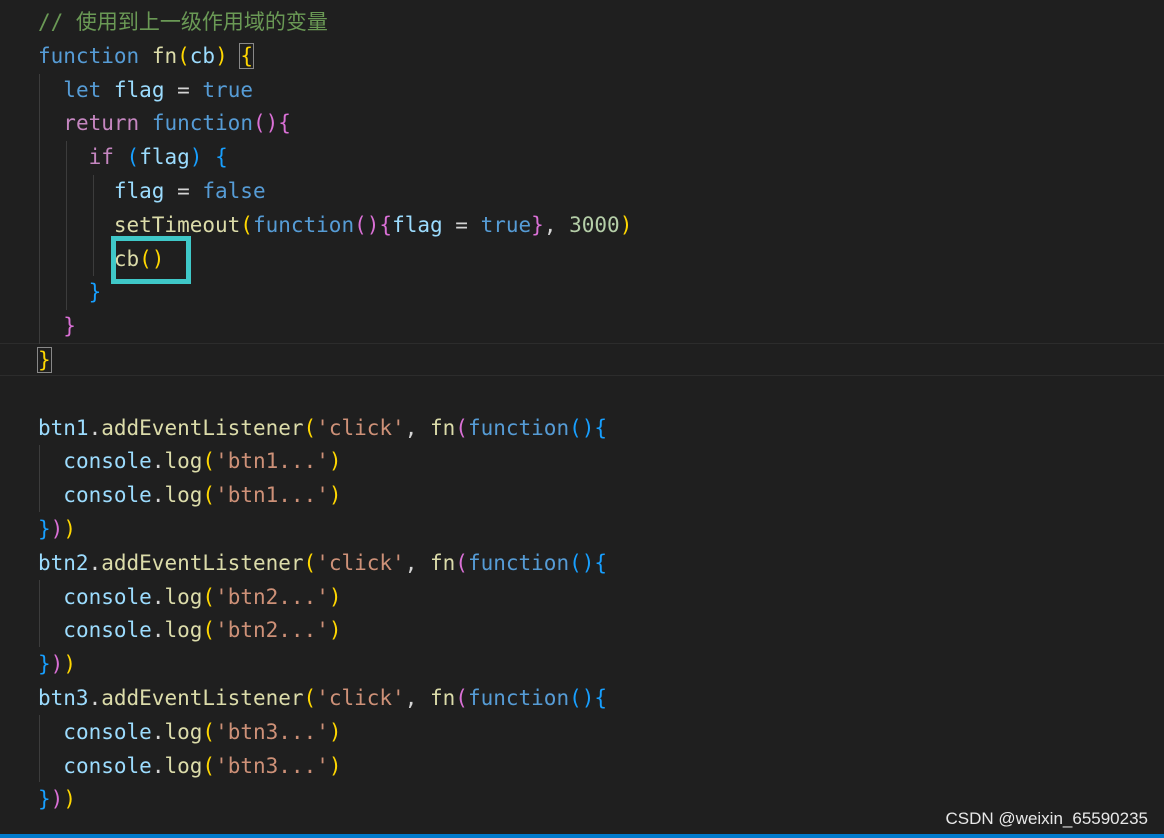 The image size is (1164, 838). What do you see at coordinates (63, 698) in the screenshot?
I see `code-token: btn3` at bounding box center [63, 698].